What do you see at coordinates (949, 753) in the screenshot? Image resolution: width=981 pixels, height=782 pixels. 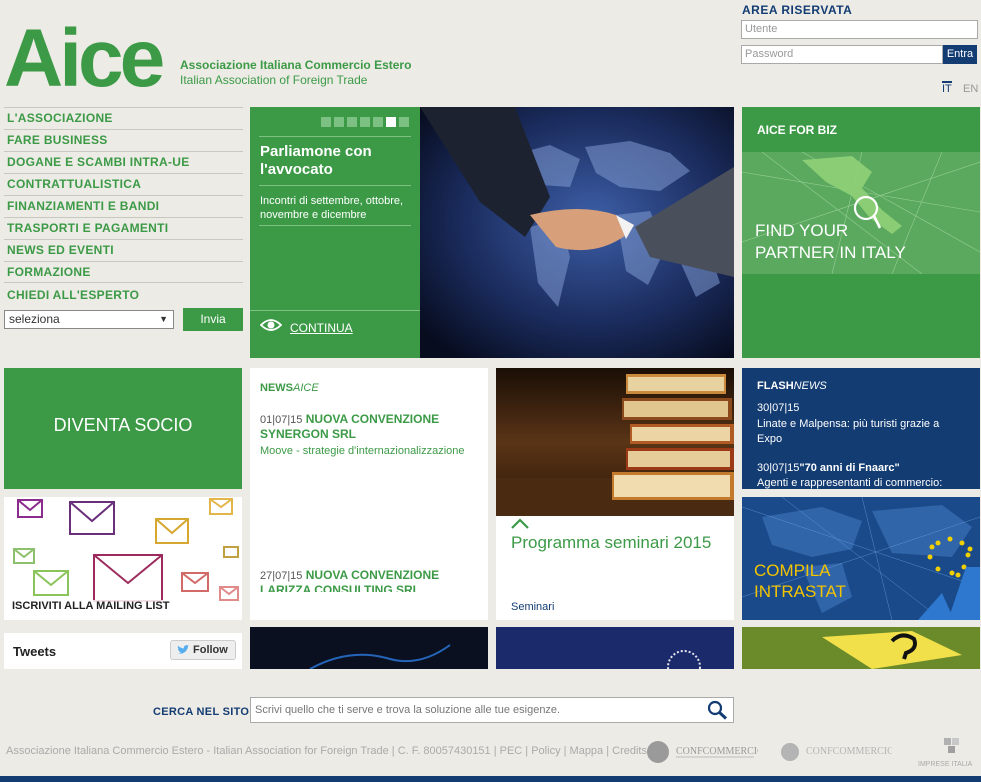 I see `imprese-italia-logo: IMPRESE ITALIA` at bounding box center [949, 753].